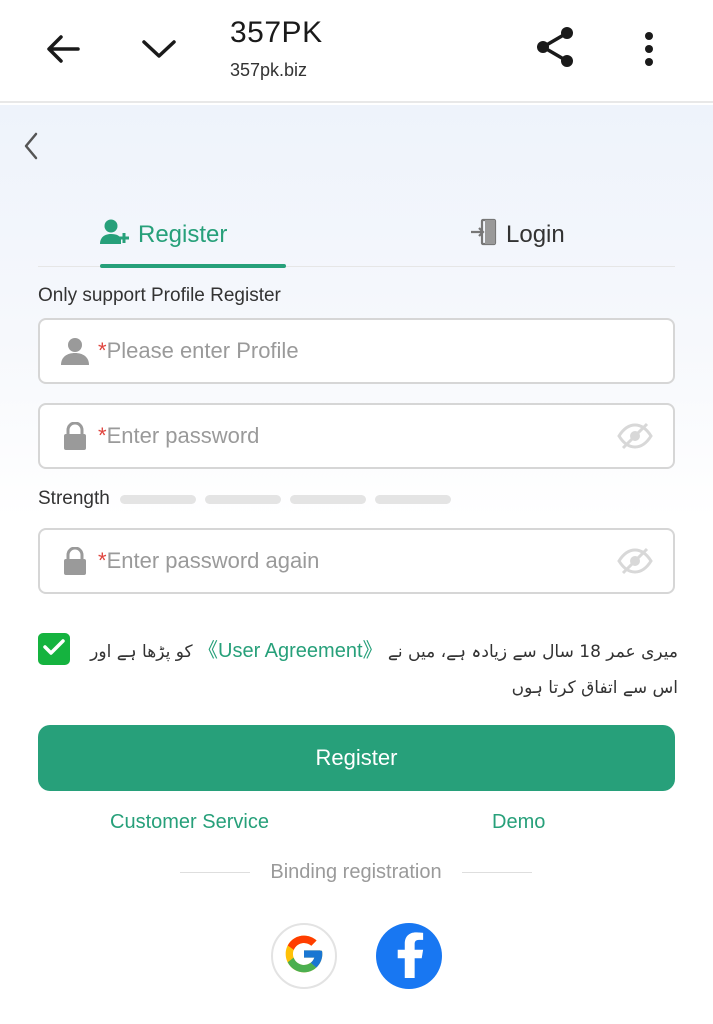 The height and width of the screenshot is (1024, 713). Describe the element at coordinates (518, 822) in the screenshot. I see `demo-link: Demo` at that location.